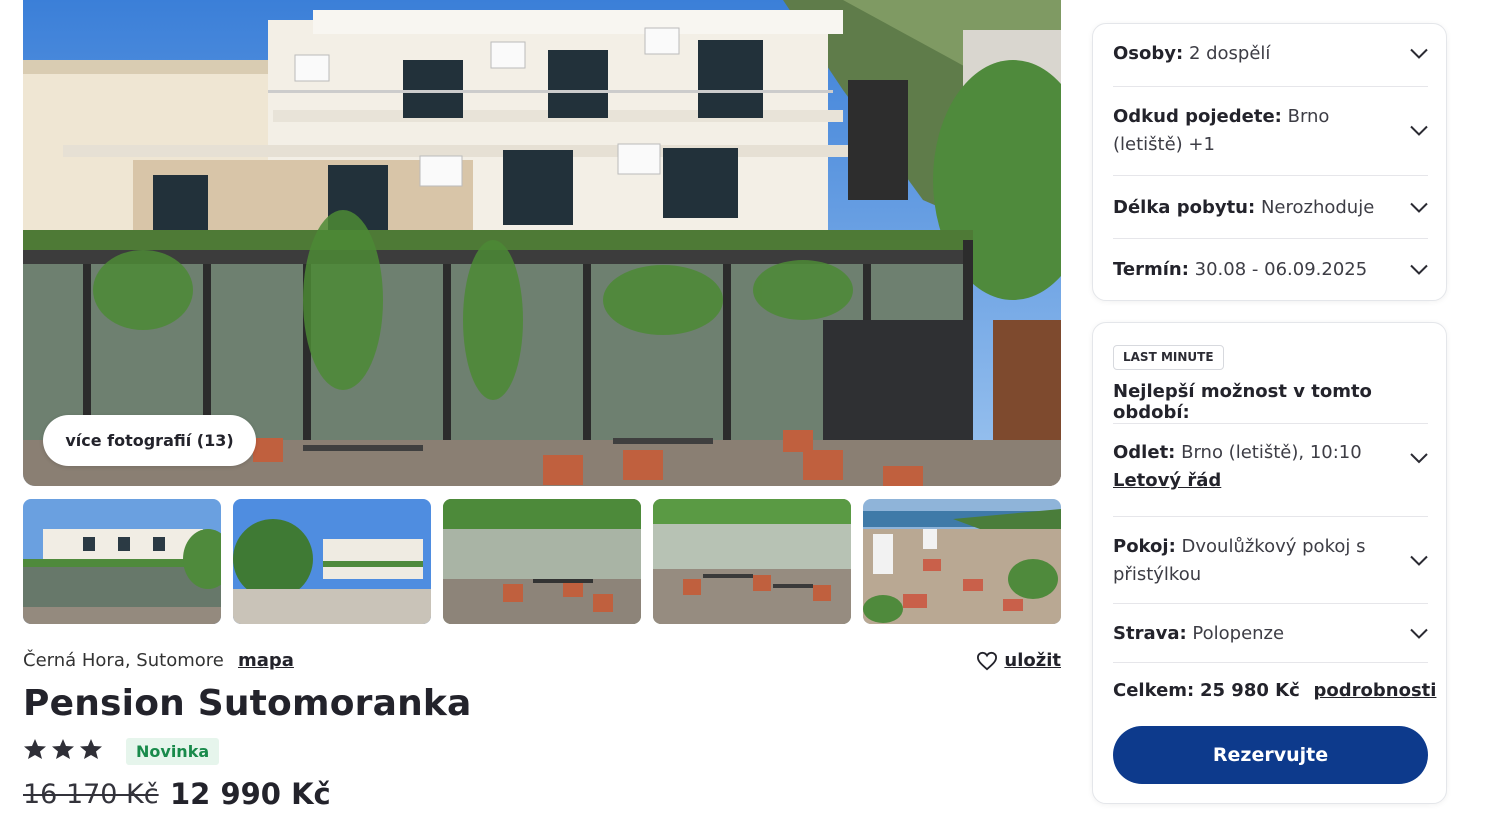 The image size is (1487, 814). I want to click on board-selector: Strava: Polopenze, so click(1270, 634).